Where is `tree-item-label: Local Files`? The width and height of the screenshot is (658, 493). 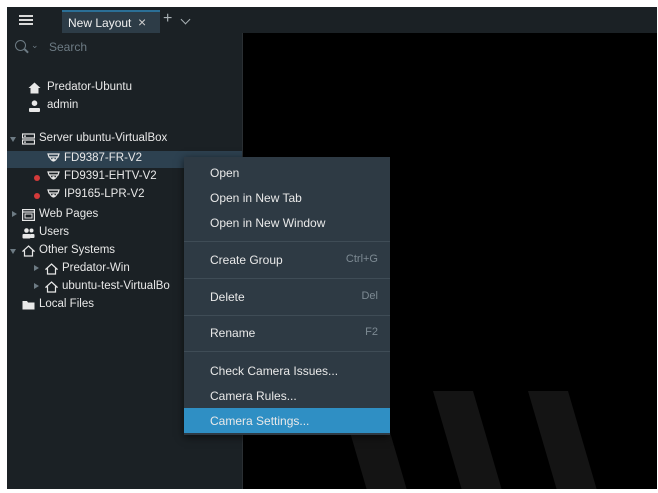 tree-item-label: Local Files is located at coordinates (66, 304).